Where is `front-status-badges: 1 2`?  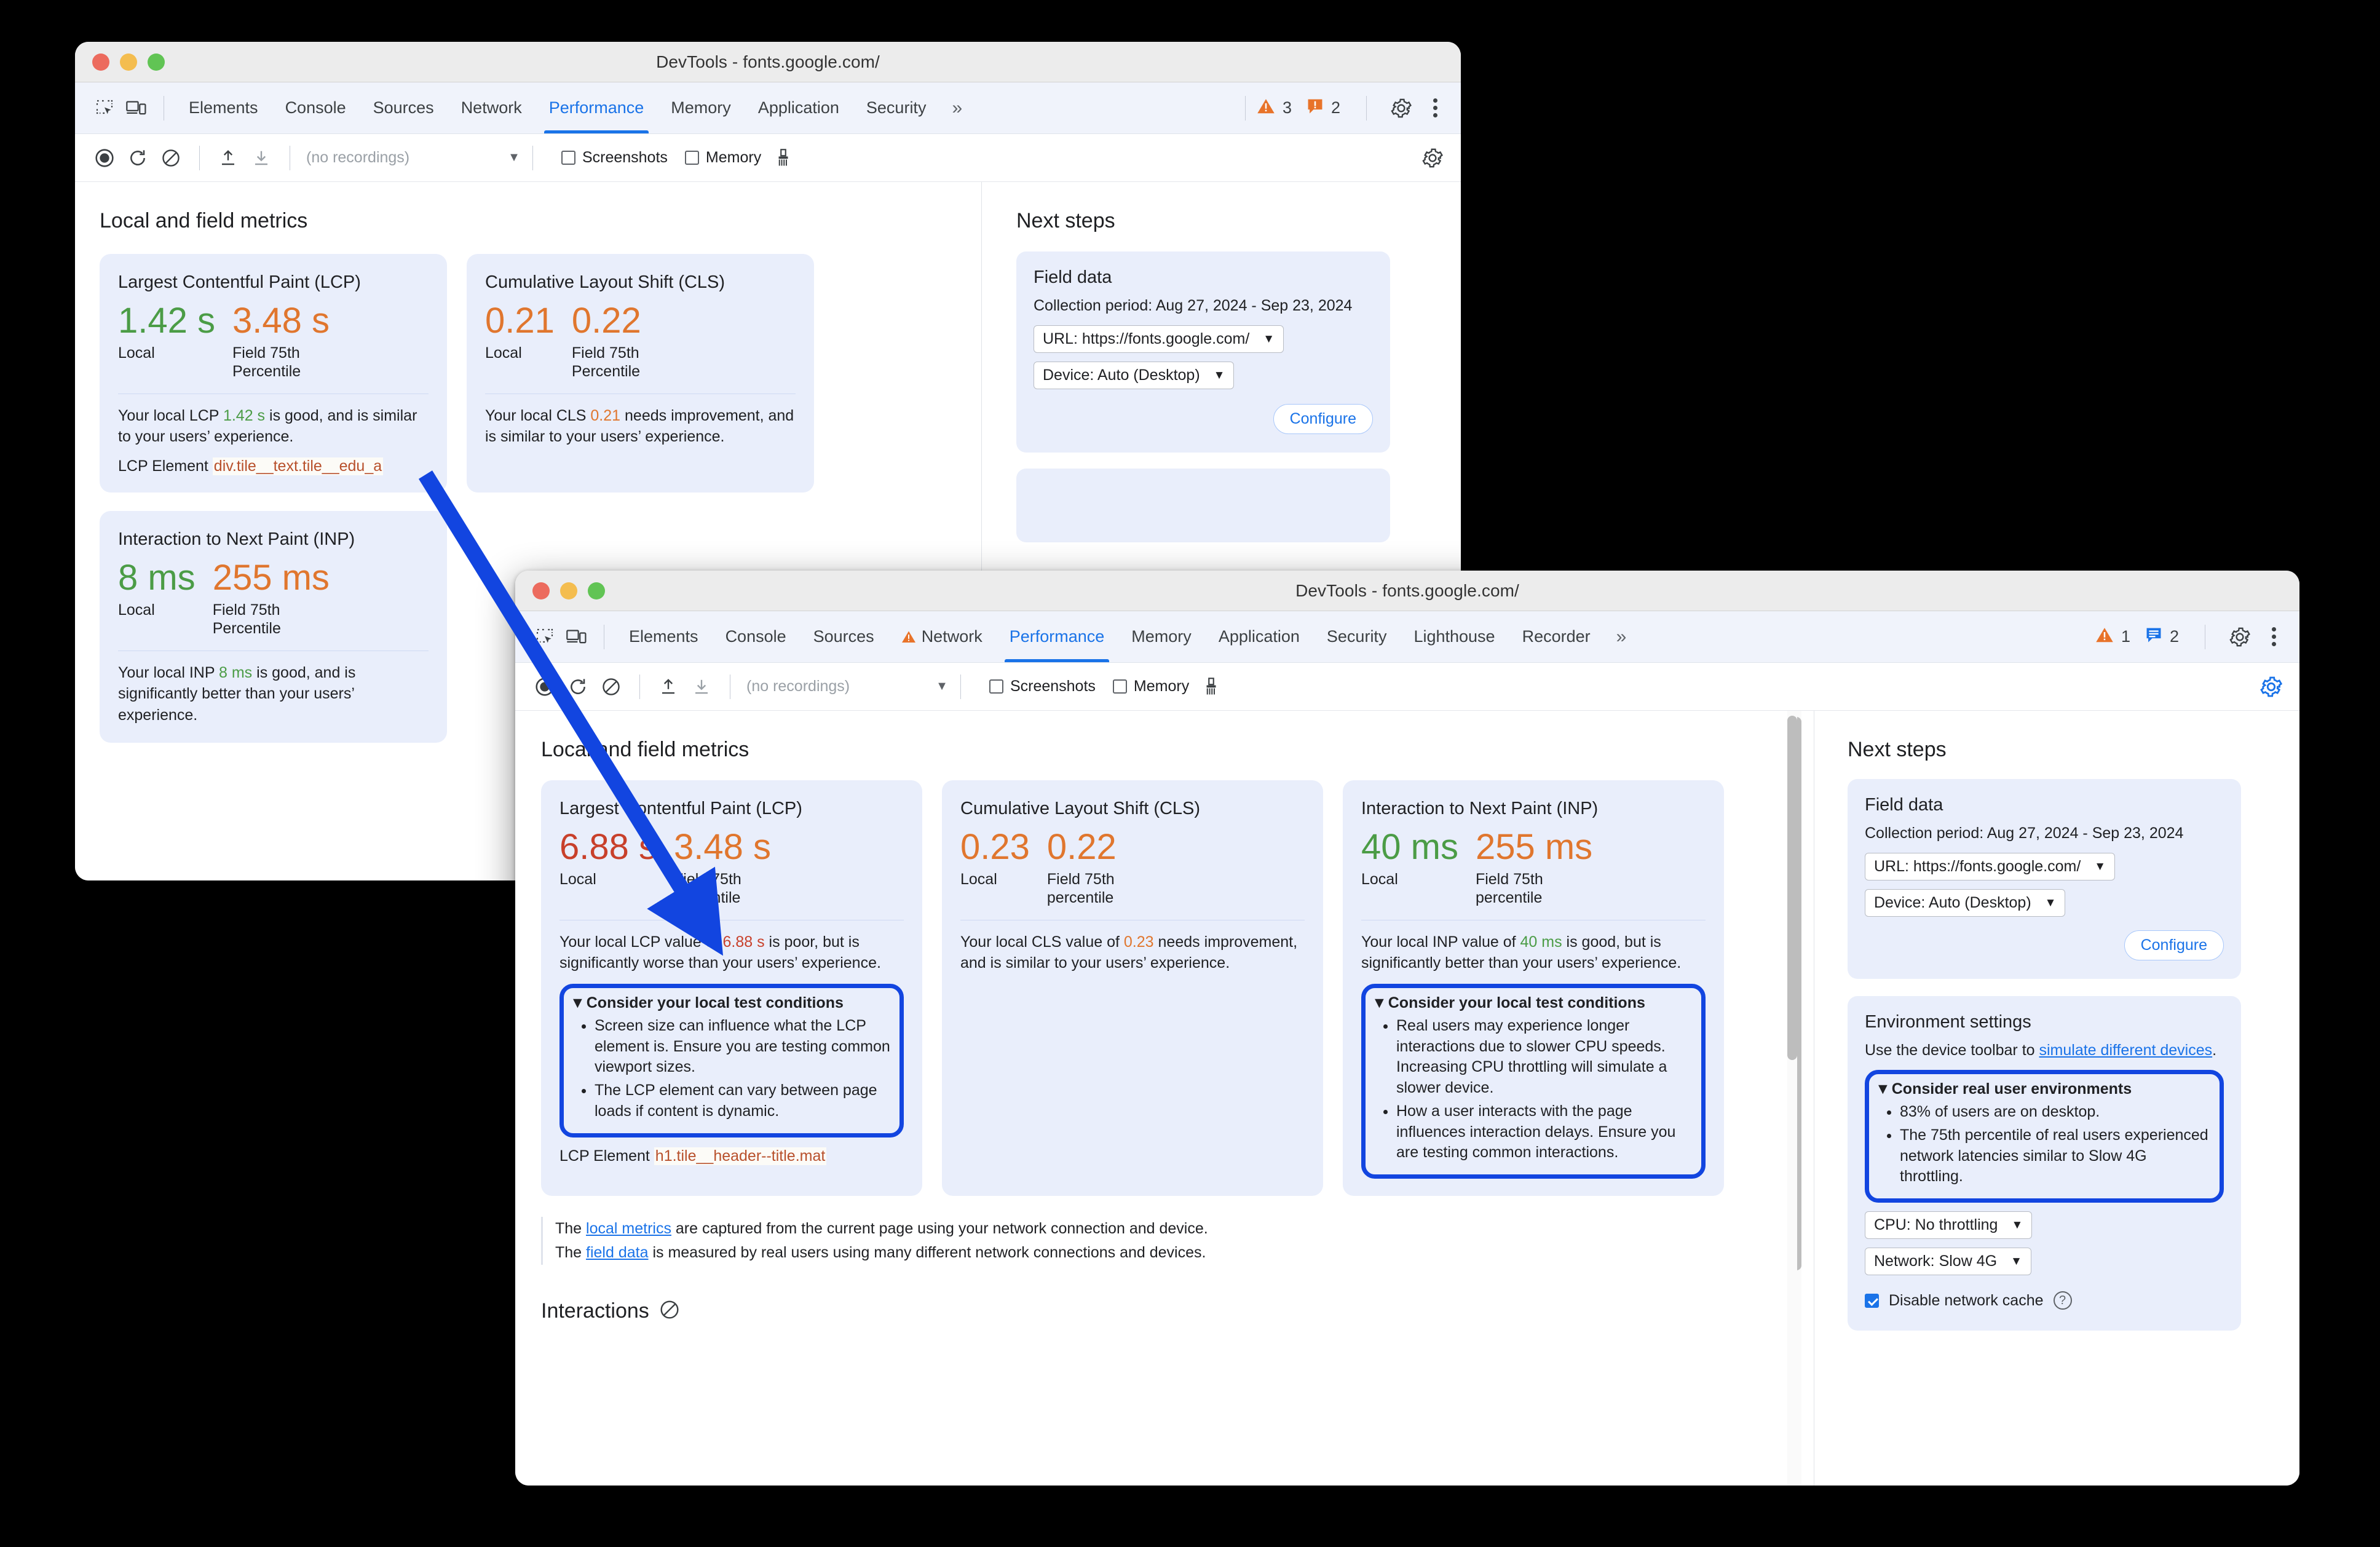
front-status-badges: 1 2 is located at coordinates (2191, 637).